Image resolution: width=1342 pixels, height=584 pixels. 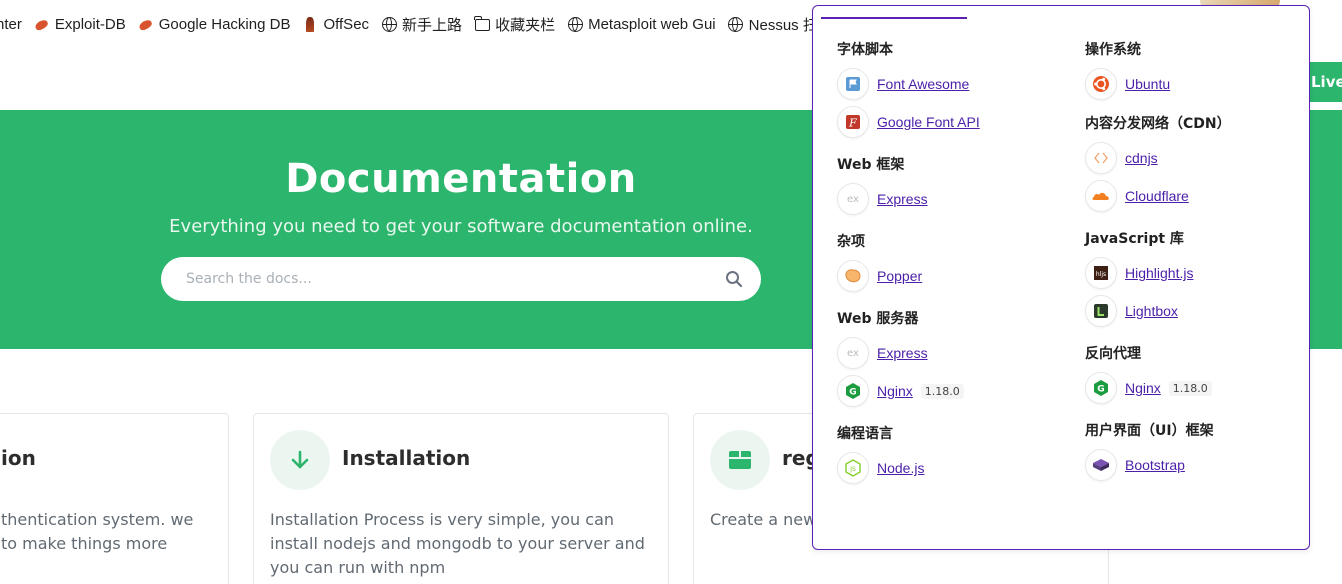 What do you see at coordinates (1159, 273) in the screenshot?
I see `tech-link-highlightjs: Highlight.js` at bounding box center [1159, 273].